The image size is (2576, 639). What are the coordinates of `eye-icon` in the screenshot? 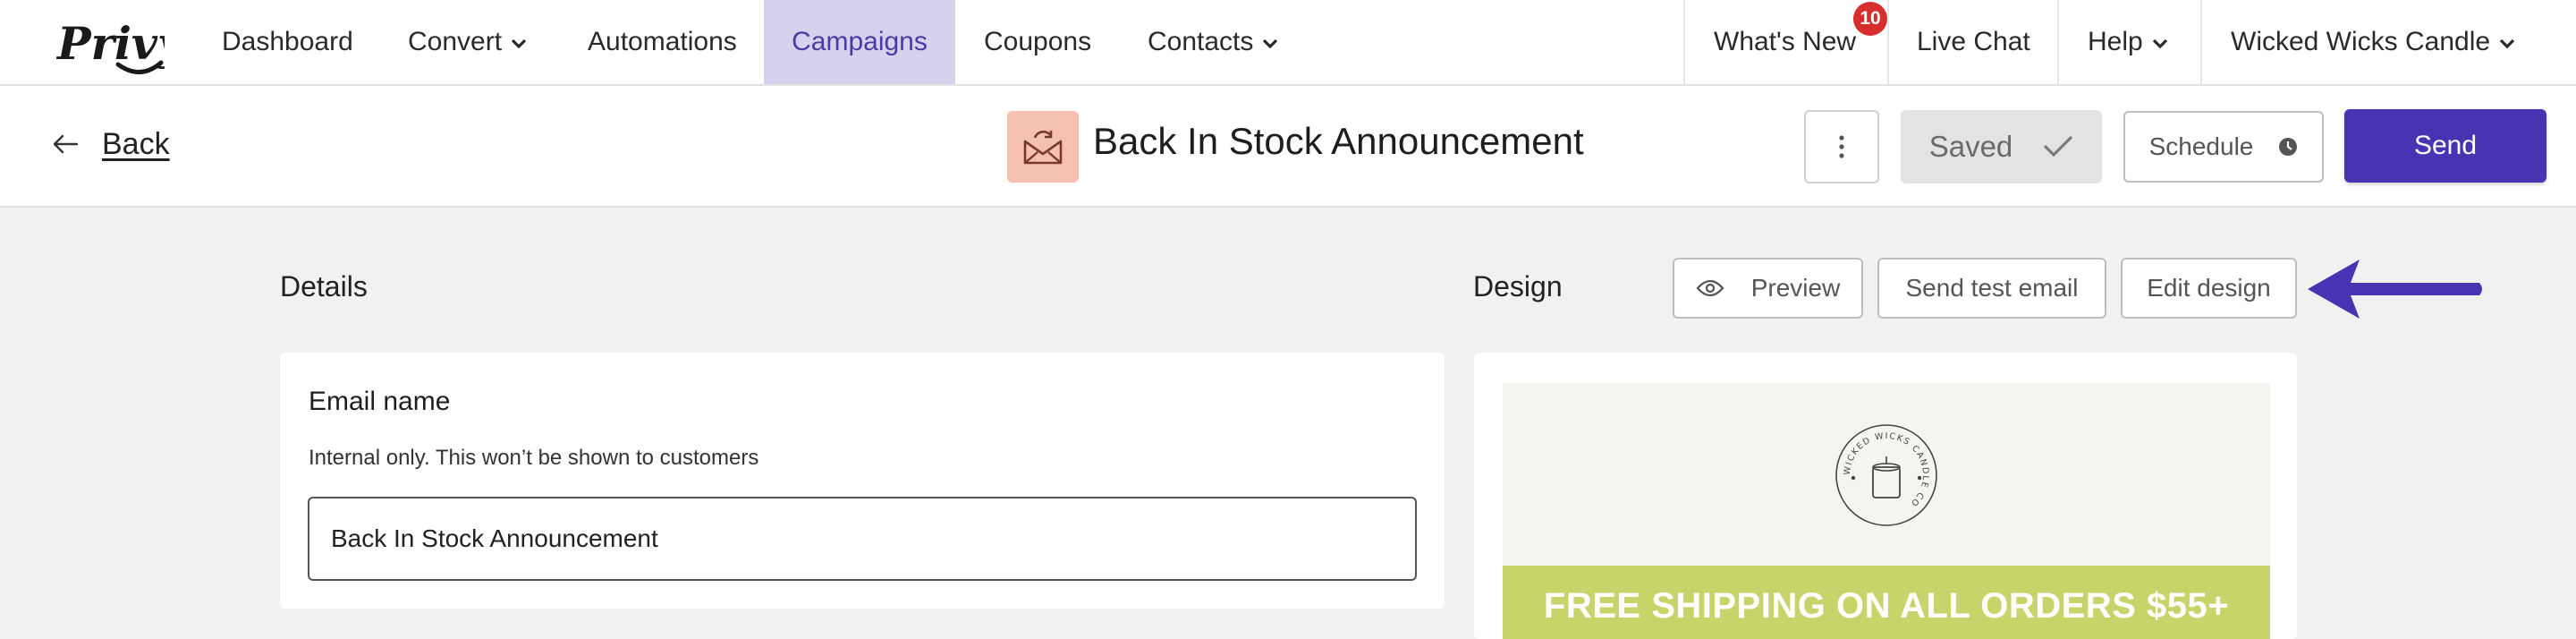 It's located at (1710, 288).